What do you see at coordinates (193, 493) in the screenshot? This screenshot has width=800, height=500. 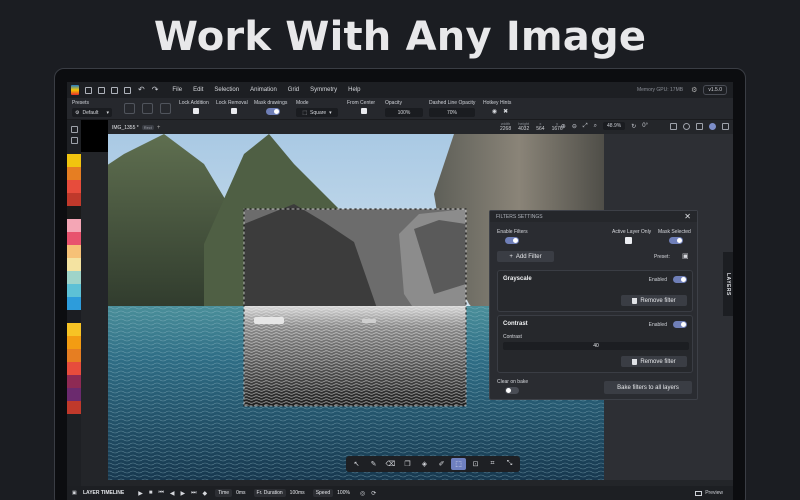 I see `last-frame-icon: ⏭` at bounding box center [193, 493].